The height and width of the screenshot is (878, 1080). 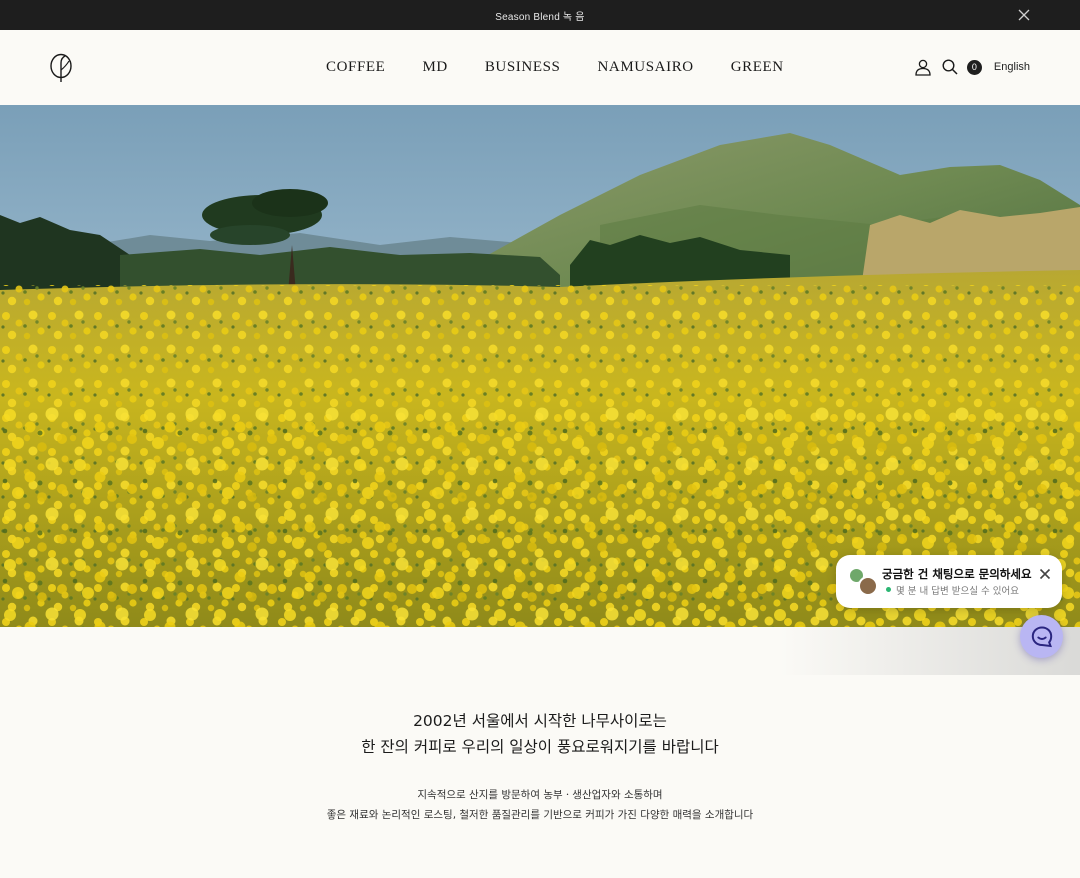 What do you see at coordinates (757, 67) in the screenshot?
I see `nav-item-green: GREEN` at bounding box center [757, 67].